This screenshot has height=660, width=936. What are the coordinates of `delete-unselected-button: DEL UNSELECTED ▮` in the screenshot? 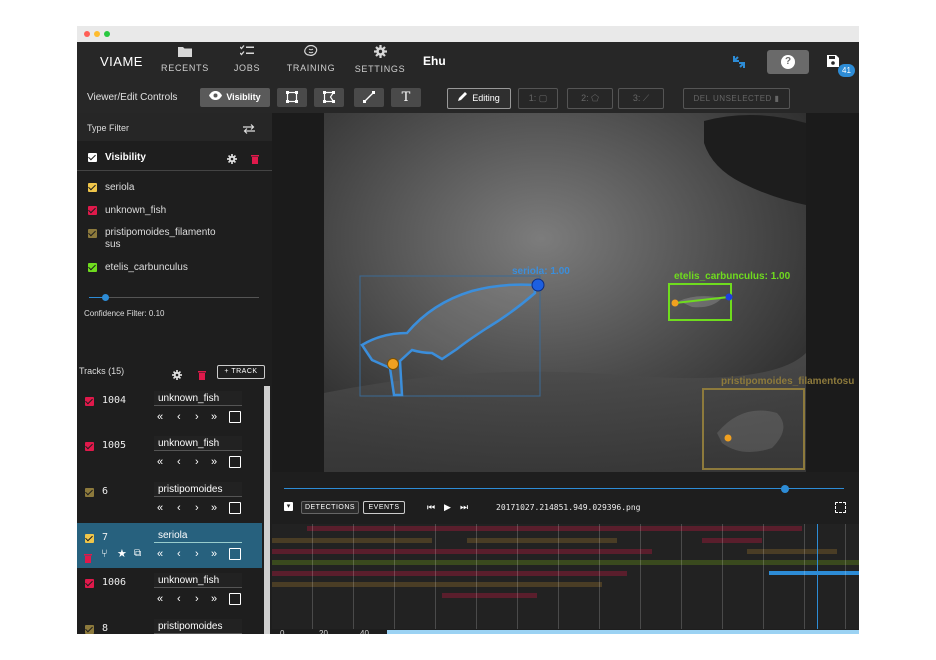 It's located at (736, 98).